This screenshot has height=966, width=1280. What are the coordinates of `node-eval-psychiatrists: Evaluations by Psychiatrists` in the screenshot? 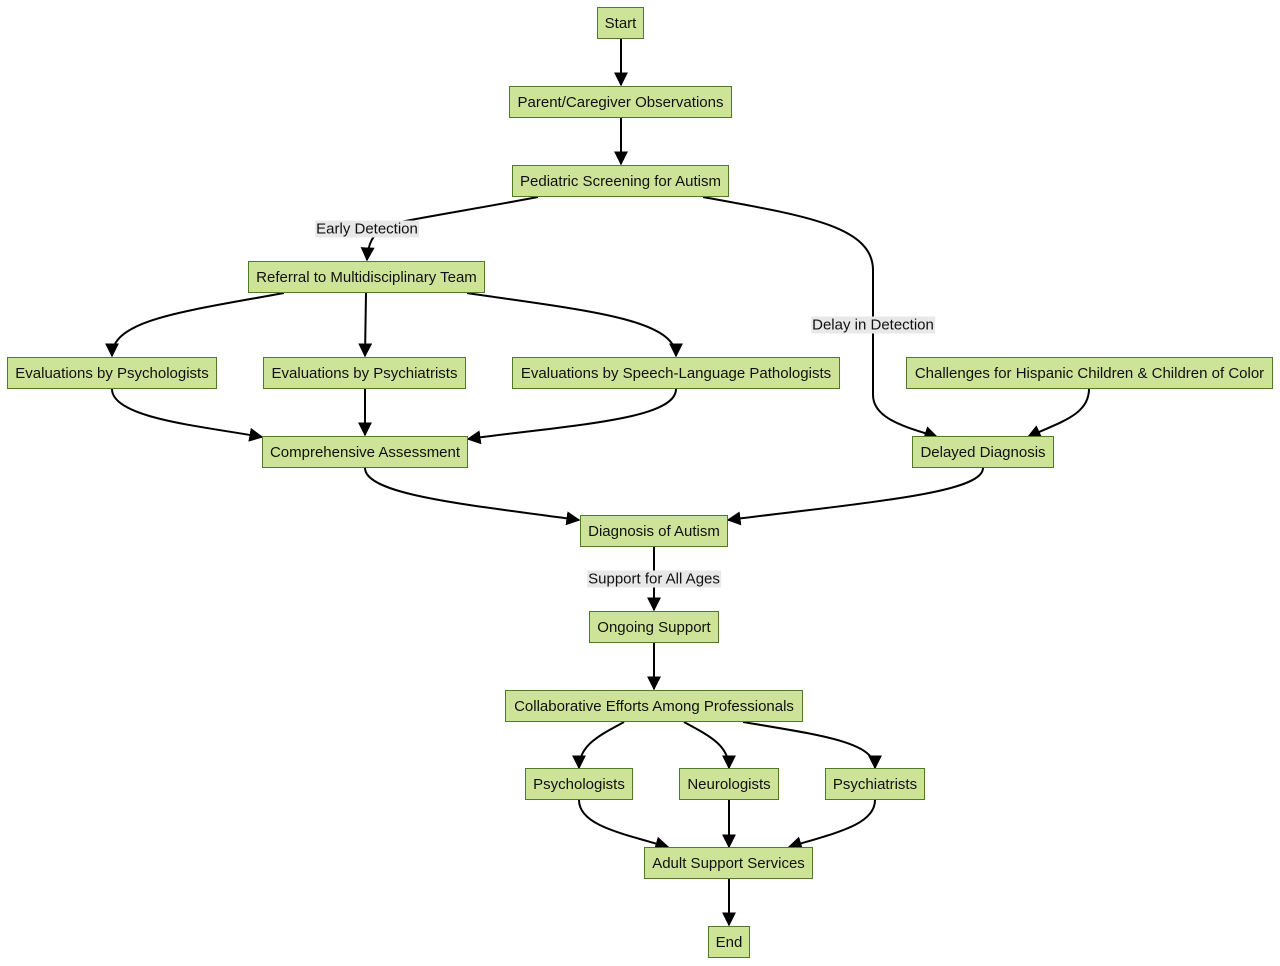 It's located at (364, 373).